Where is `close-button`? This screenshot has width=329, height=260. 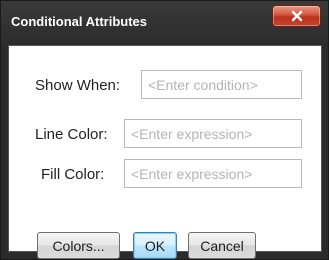
close-button is located at coordinates (296, 16).